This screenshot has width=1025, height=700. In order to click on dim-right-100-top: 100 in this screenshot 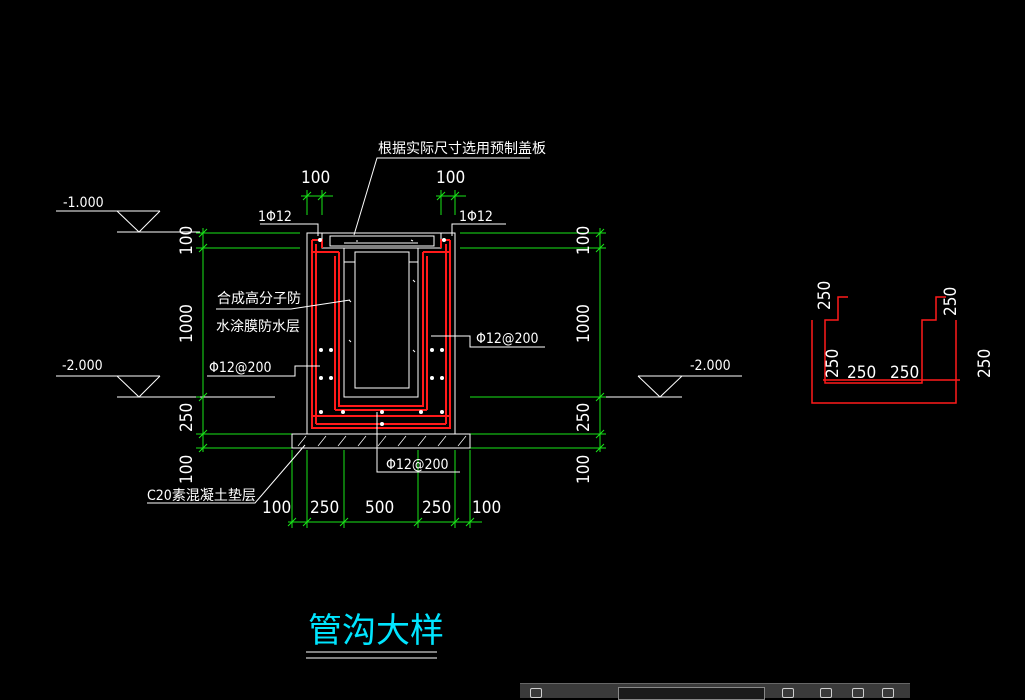, I will do `click(584, 240)`.